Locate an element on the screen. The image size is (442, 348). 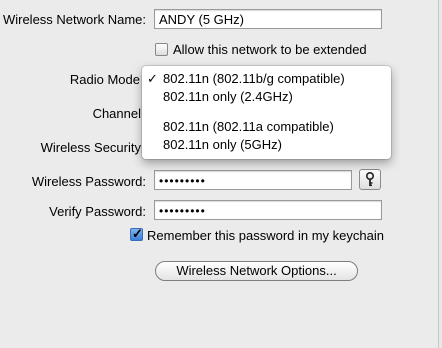
verify-password-field: ••••••••• is located at coordinates (268, 210).